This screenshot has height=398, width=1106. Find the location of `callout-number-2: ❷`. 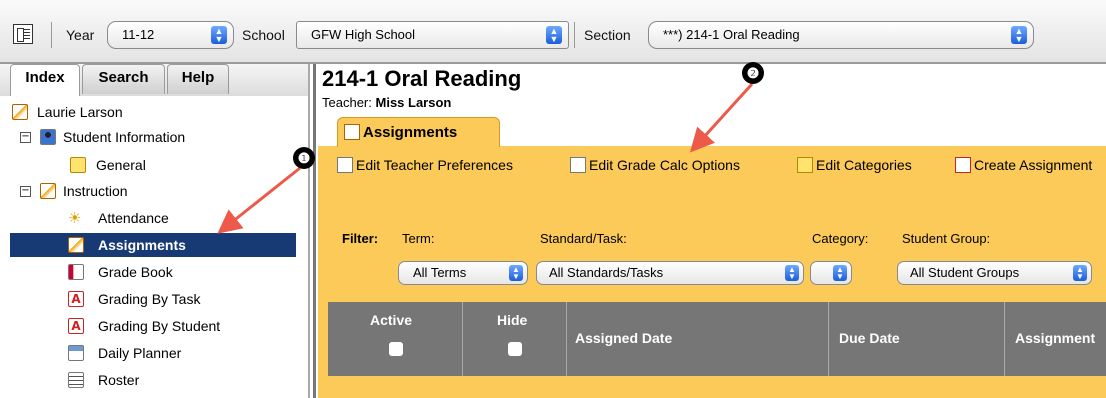

callout-number-2: ❷ is located at coordinates (753, 73).